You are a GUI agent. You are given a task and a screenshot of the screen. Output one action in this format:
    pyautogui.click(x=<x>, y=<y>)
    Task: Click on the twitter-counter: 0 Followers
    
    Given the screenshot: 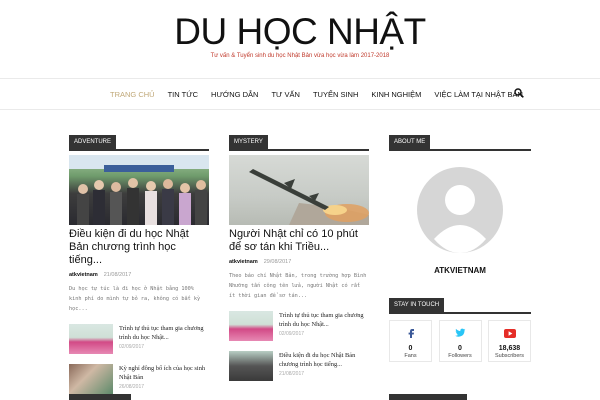 What is the action you would take?
    pyautogui.click(x=460, y=341)
    